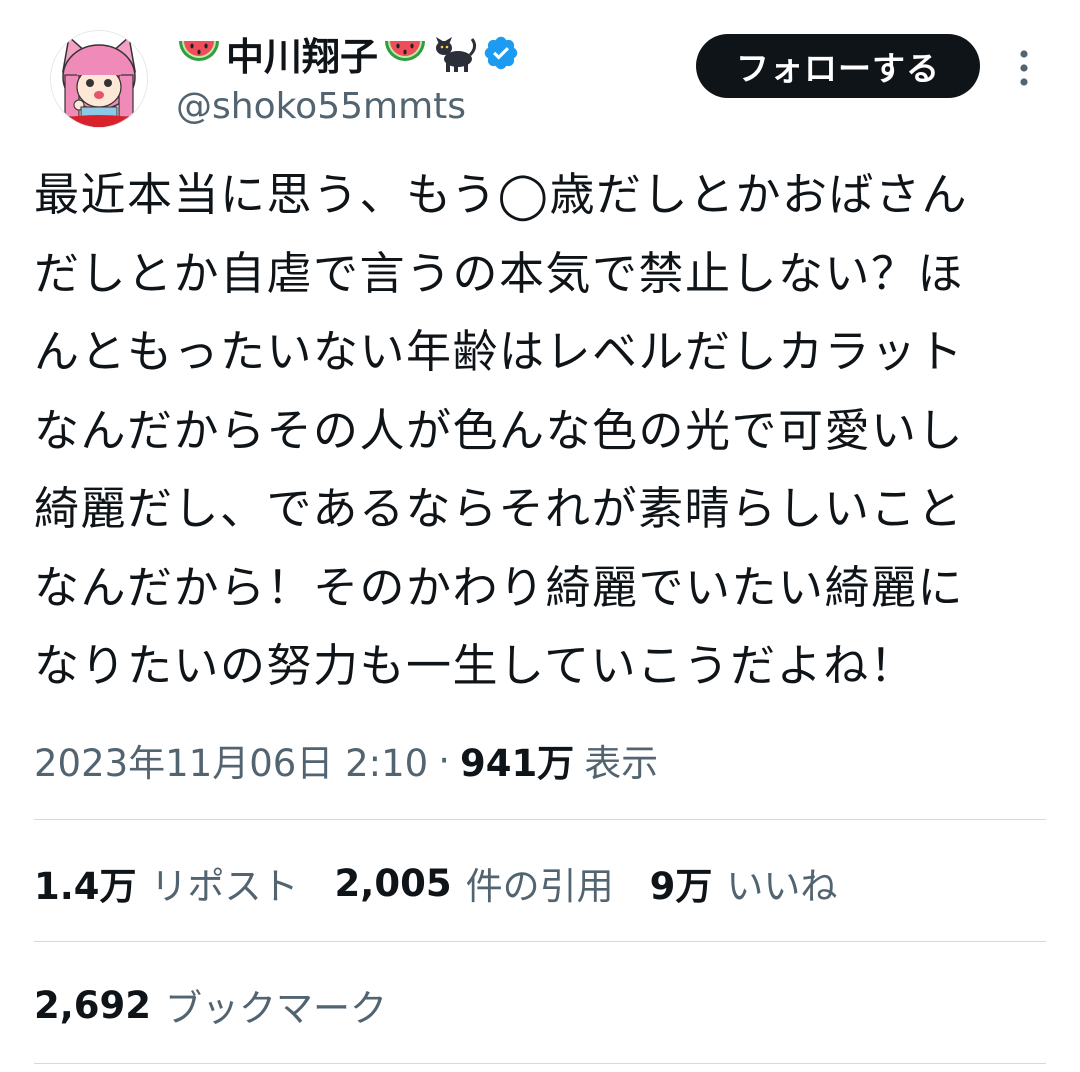 The height and width of the screenshot is (1072, 1080). What do you see at coordinates (541, 81) in the screenshot?
I see `tweet-header: 中川翔子 @shoko55mmts フォローする` at bounding box center [541, 81].